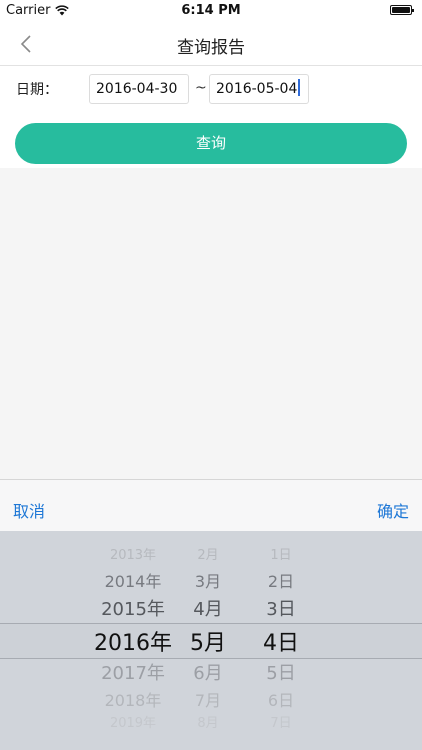  Describe the element at coordinates (281, 721) in the screenshot. I see `picker-day-item: 7日` at that location.